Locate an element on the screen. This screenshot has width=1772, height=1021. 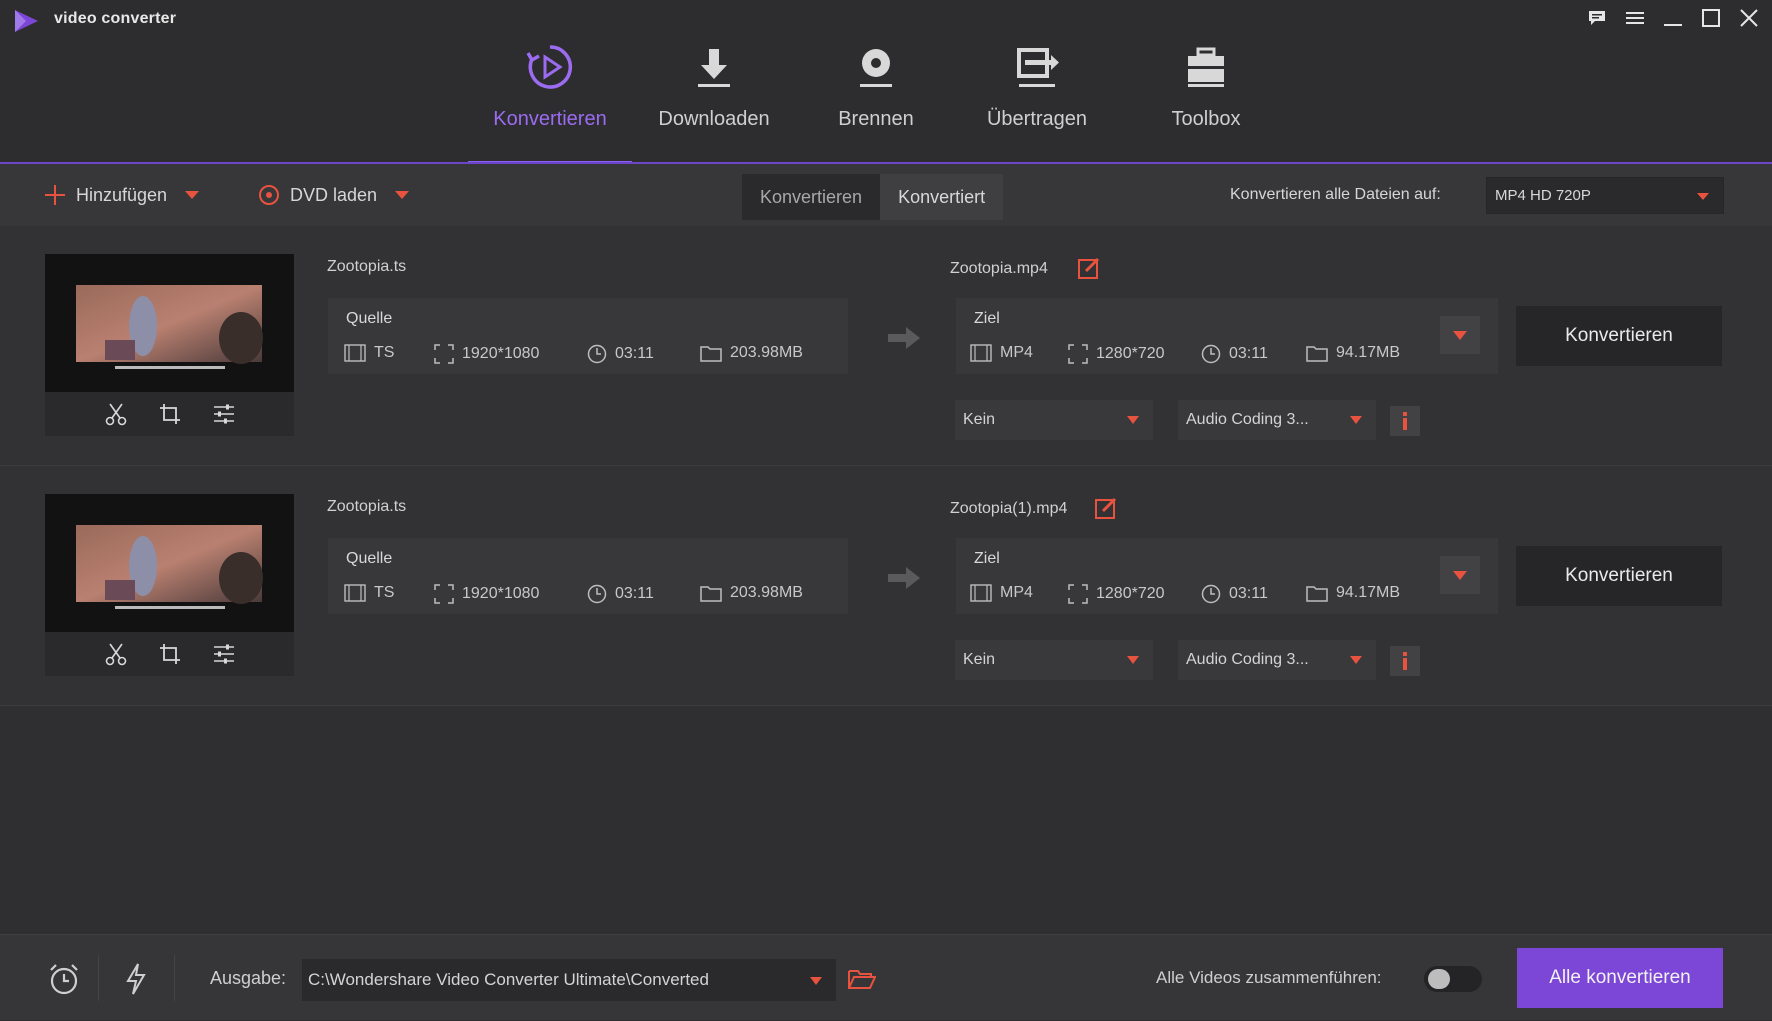
nav-label: Konvertieren is located at coordinates (550, 119).